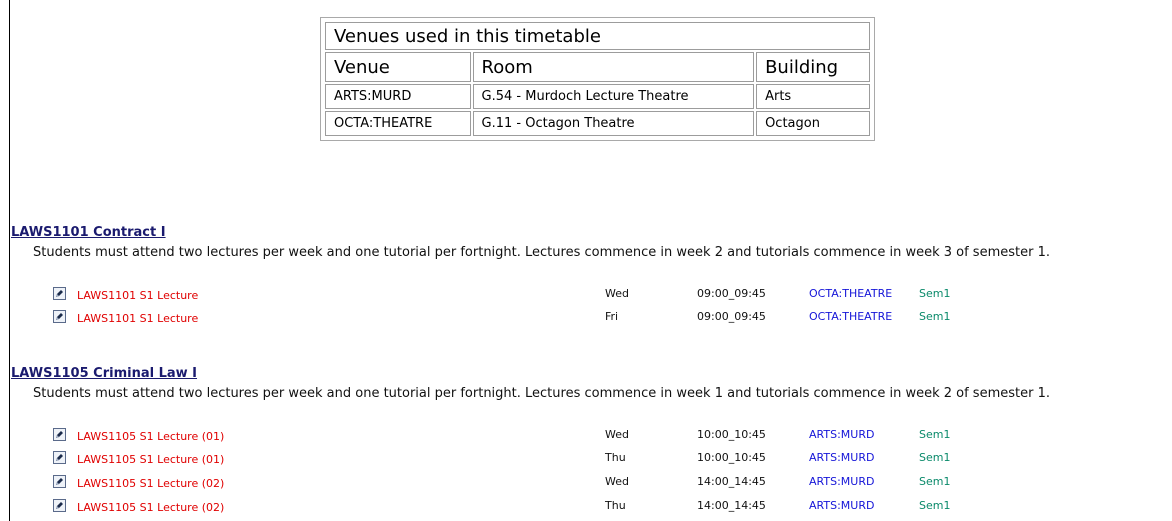 This screenshot has height=521, width=1172. Describe the element at coordinates (613, 67) in the screenshot. I see `column-header-room: Room` at that location.